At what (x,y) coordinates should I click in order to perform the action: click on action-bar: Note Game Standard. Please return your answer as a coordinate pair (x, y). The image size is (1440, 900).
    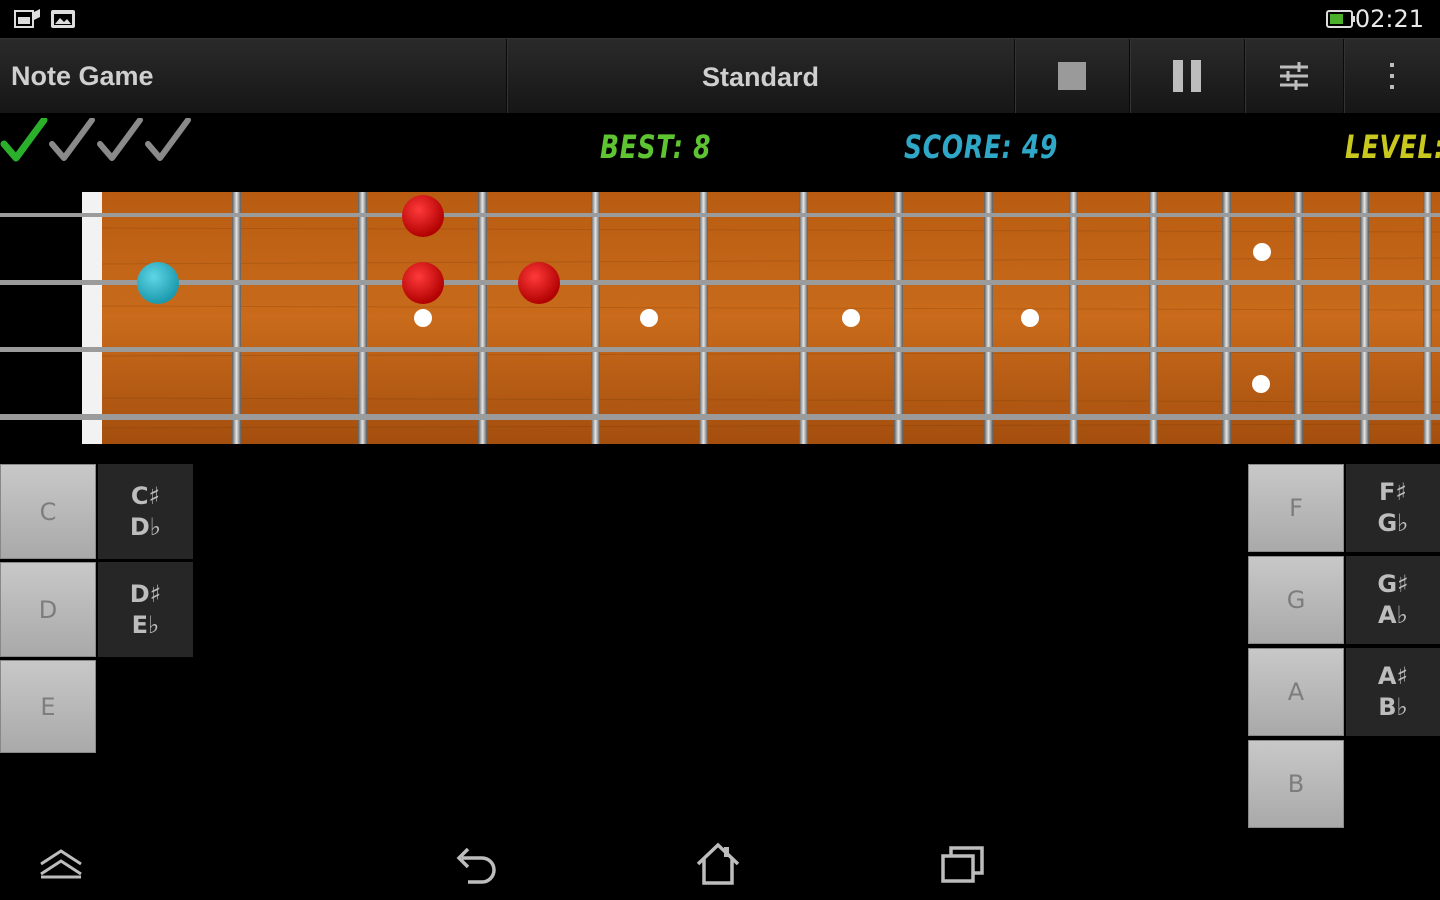
    Looking at the image, I should click on (720, 75).